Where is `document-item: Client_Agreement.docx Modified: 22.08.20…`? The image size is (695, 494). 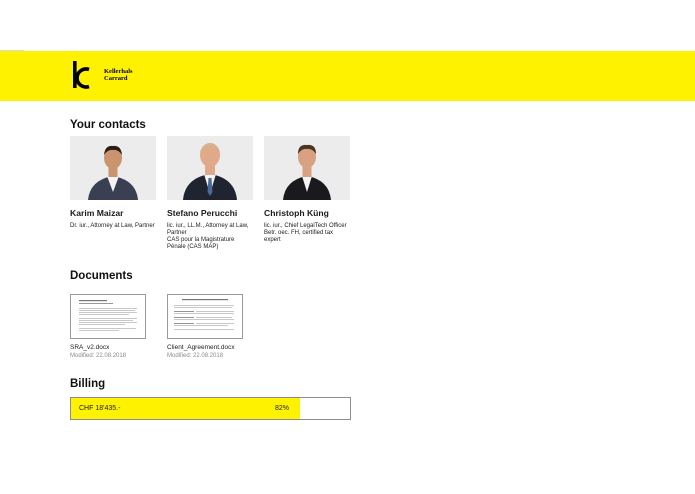 document-item: Client_Agreement.docx Modified: 22.08.20… is located at coordinates (210, 326).